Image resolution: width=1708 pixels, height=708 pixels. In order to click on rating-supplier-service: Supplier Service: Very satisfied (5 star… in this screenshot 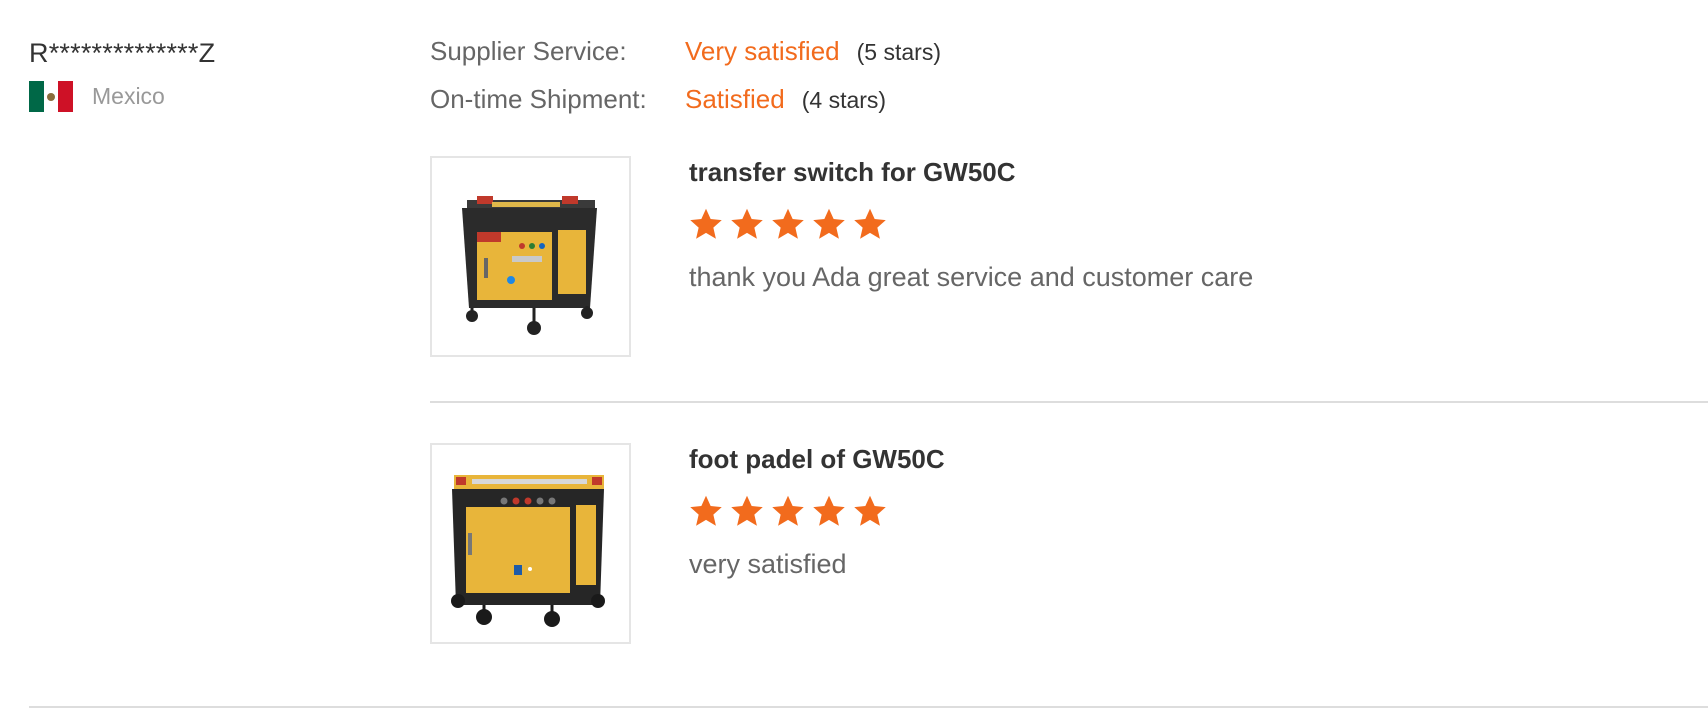, I will do `click(685, 60)`.